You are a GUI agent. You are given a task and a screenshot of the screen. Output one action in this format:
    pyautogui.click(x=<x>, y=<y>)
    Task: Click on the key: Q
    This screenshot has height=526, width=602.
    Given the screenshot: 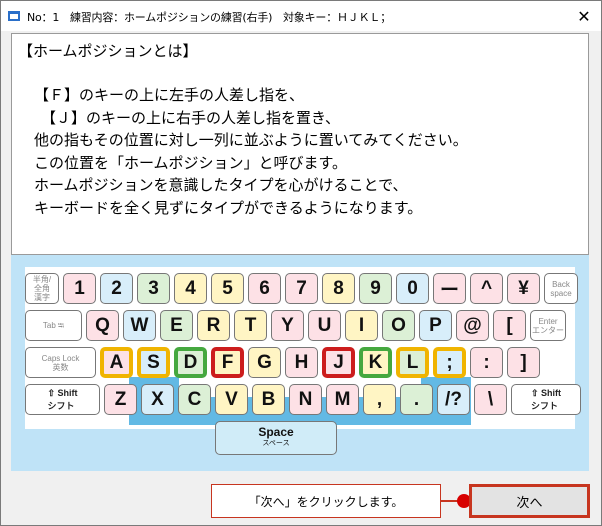 What is the action you would take?
    pyautogui.click(x=102, y=325)
    